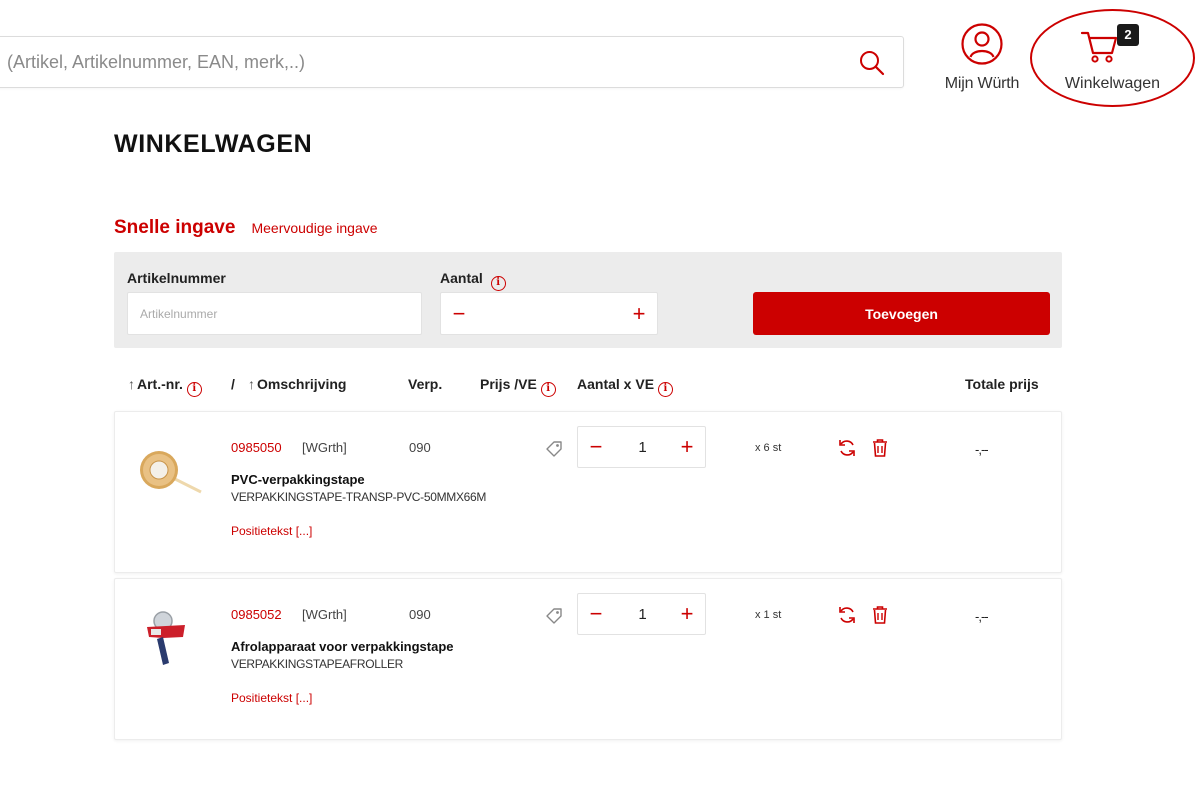  Describe the element at coordinates (872, 63) in the screenshot. I see `search-icon` at that location.